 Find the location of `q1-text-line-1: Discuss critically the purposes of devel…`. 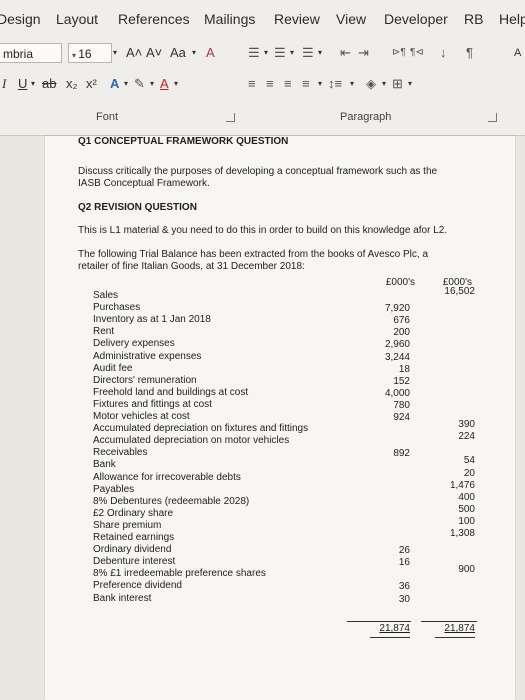

q1-text-line-1: Discuss critically the purposes of devel… is located at coordinates (258, 171).